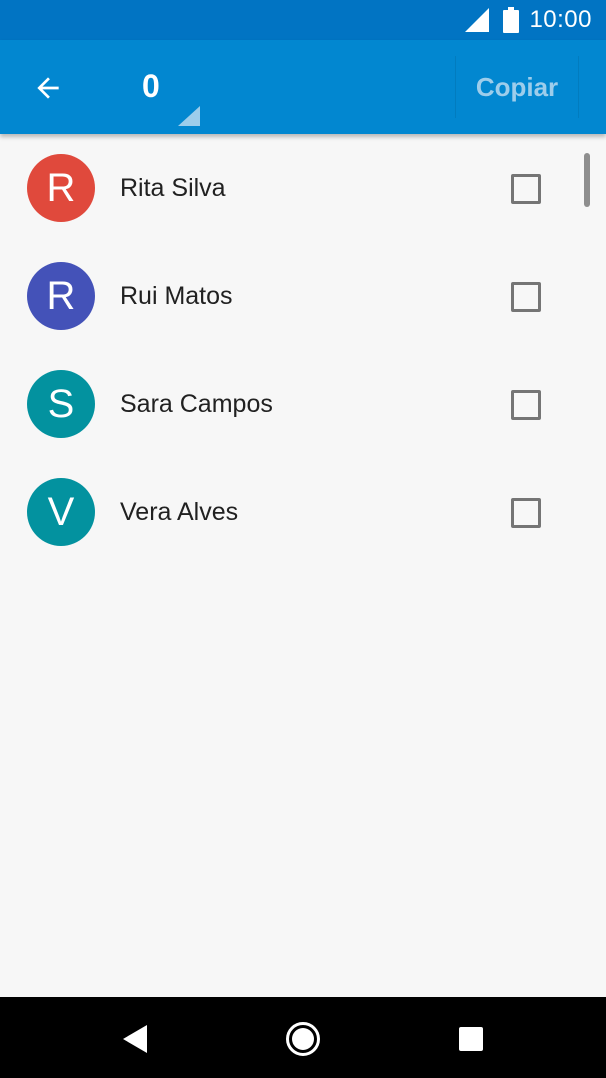 This screenshot has height=1078, width=606. Describe the element at coordinates (517, 87) in the screenshot. I see `copy-button: Copiar` at that location.